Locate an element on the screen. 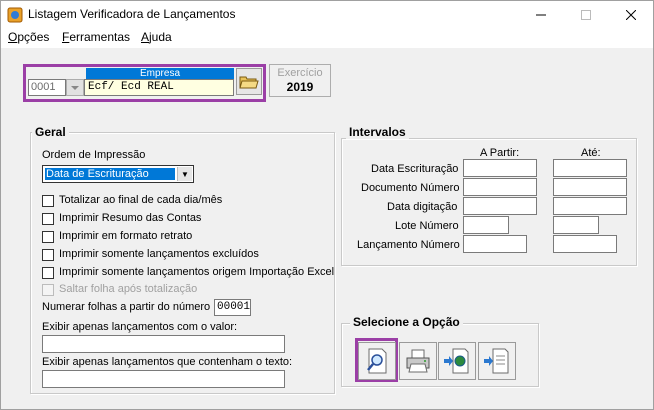 This screenshot has width=654, height=410. preview-magnifier-icon is located at coordinates (377, 361).